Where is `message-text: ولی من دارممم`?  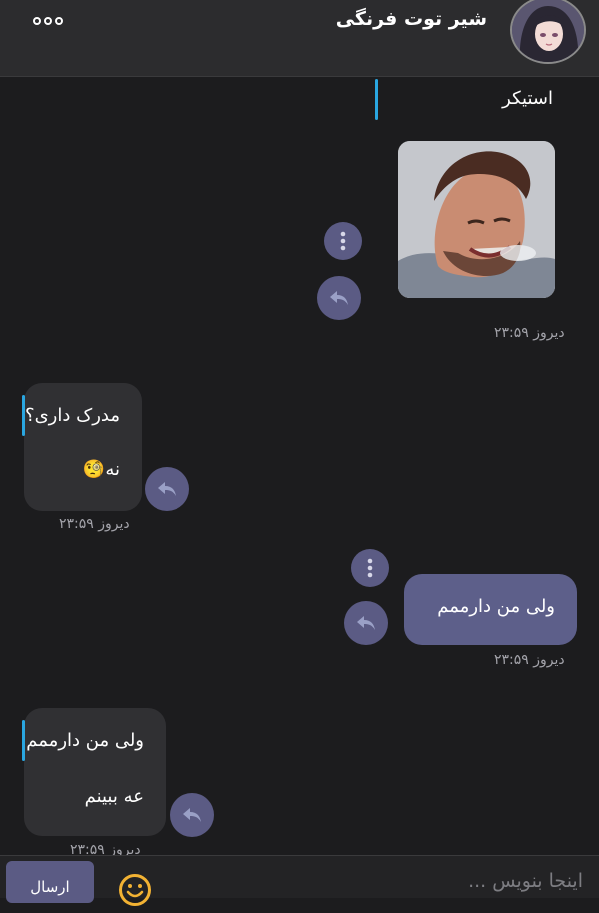
message-text: ولی من دارممم is located at coordinates (496, 606).